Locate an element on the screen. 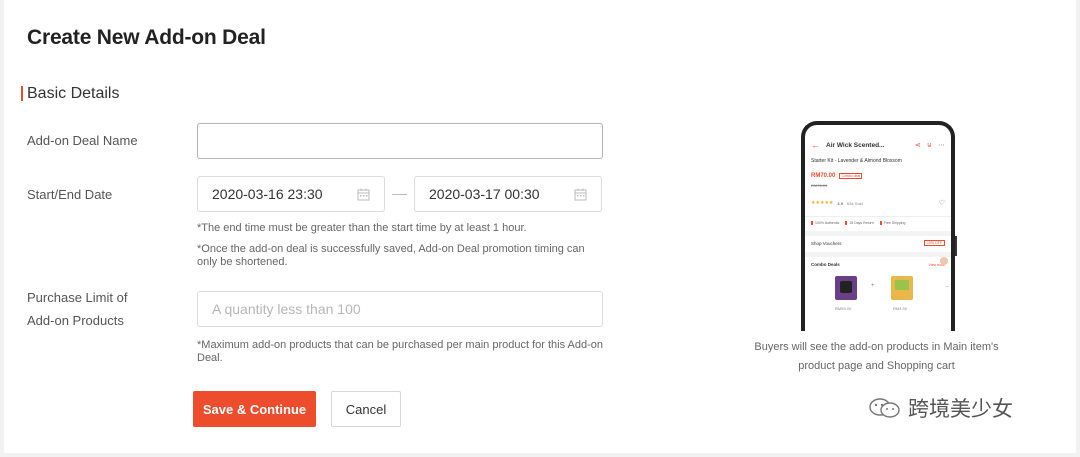 The image size is (1080, 457). star-icon: ★★★★★ is located at coordinates (822, 203).